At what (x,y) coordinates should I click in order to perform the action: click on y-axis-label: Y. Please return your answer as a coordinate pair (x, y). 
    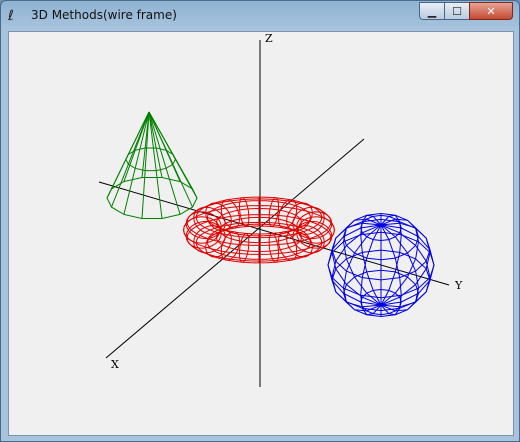
    Looking at the image, I should click on (458, 285).